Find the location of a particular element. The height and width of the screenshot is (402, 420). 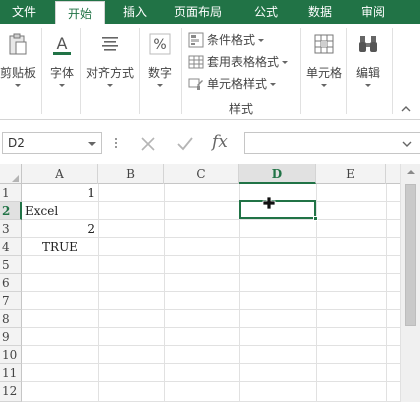

column-headers: A B C D E is located at coordinates (200, 174).